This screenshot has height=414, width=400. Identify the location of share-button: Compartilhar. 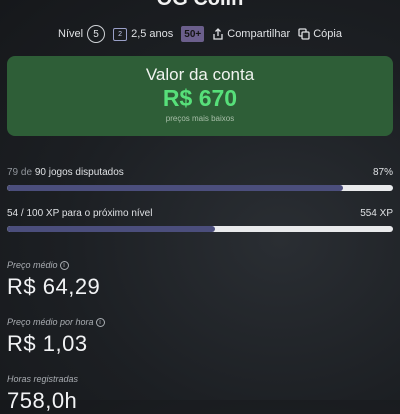
(251, 34).